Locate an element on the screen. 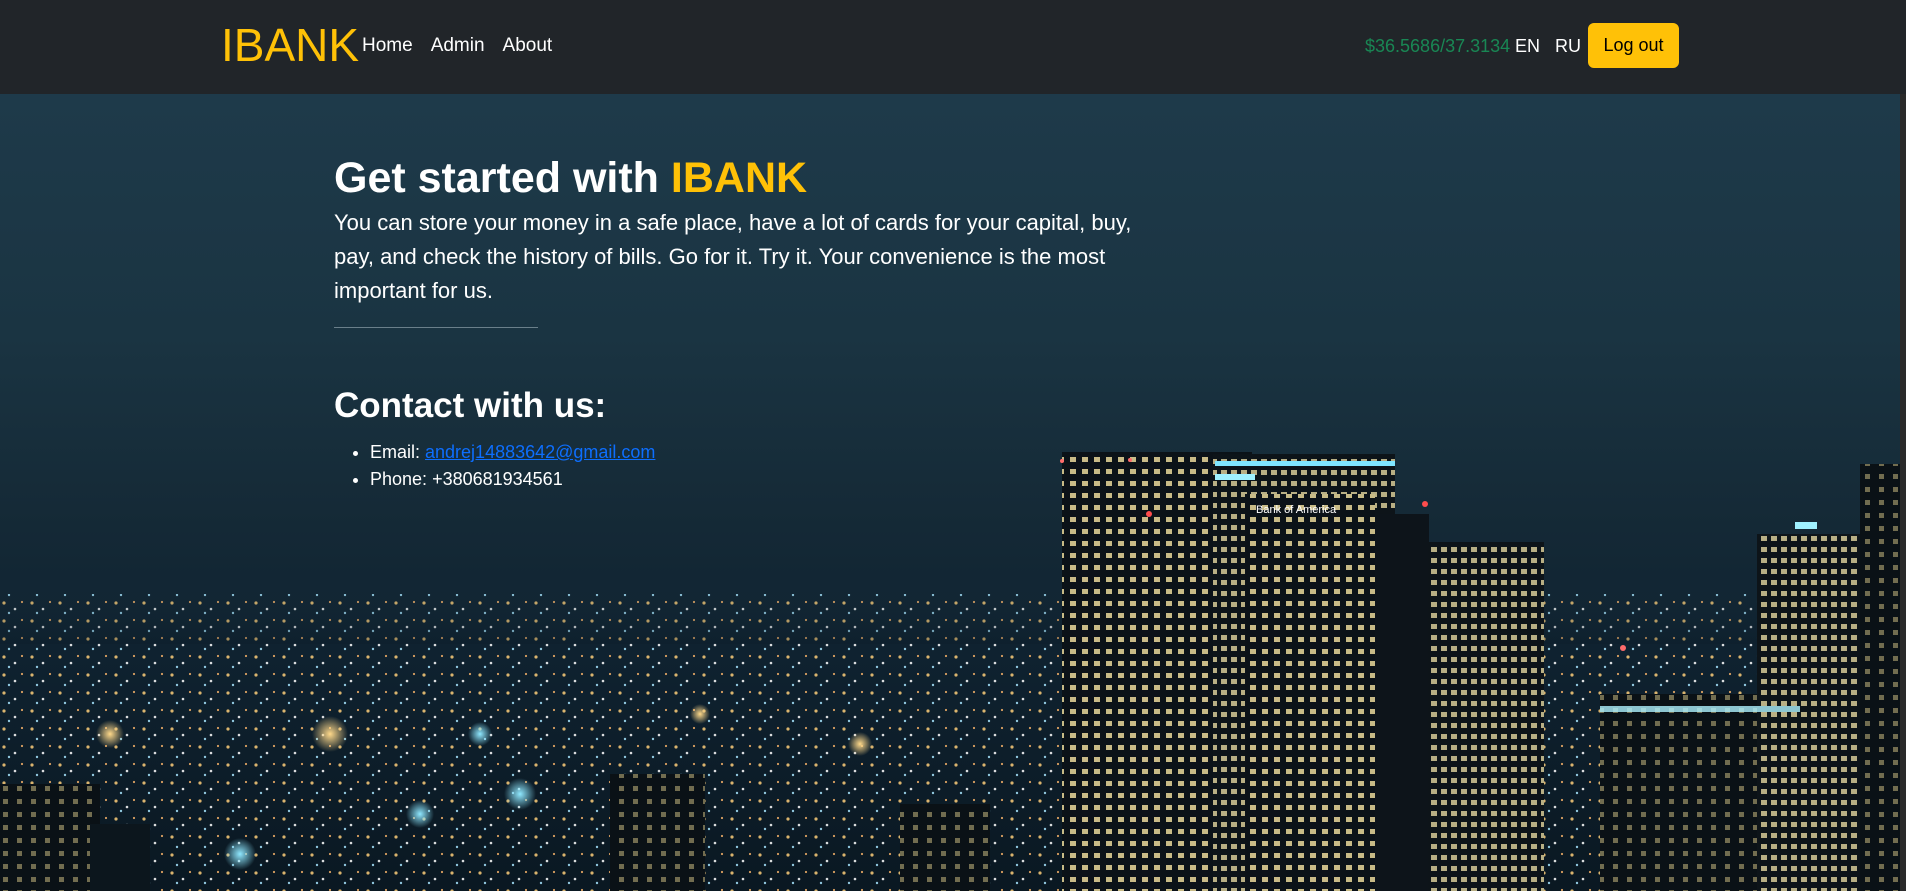  nav-link-admin: Admin is located at coordinates (458, 46).